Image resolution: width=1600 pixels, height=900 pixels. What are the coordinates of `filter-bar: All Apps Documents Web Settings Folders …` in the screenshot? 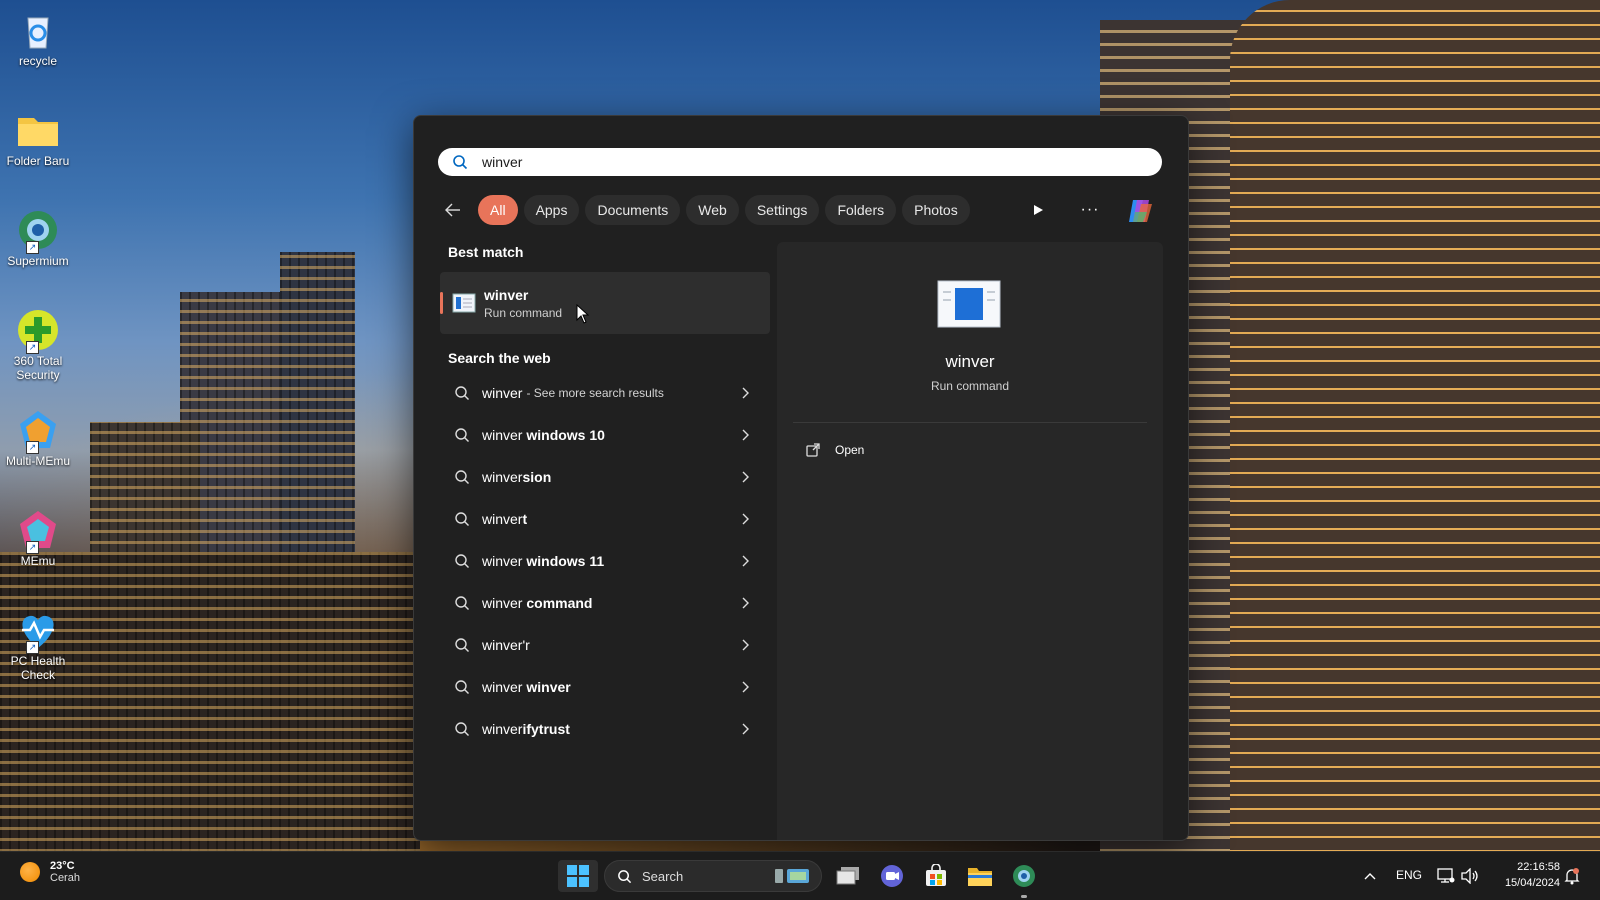 It's located at (704, 210).